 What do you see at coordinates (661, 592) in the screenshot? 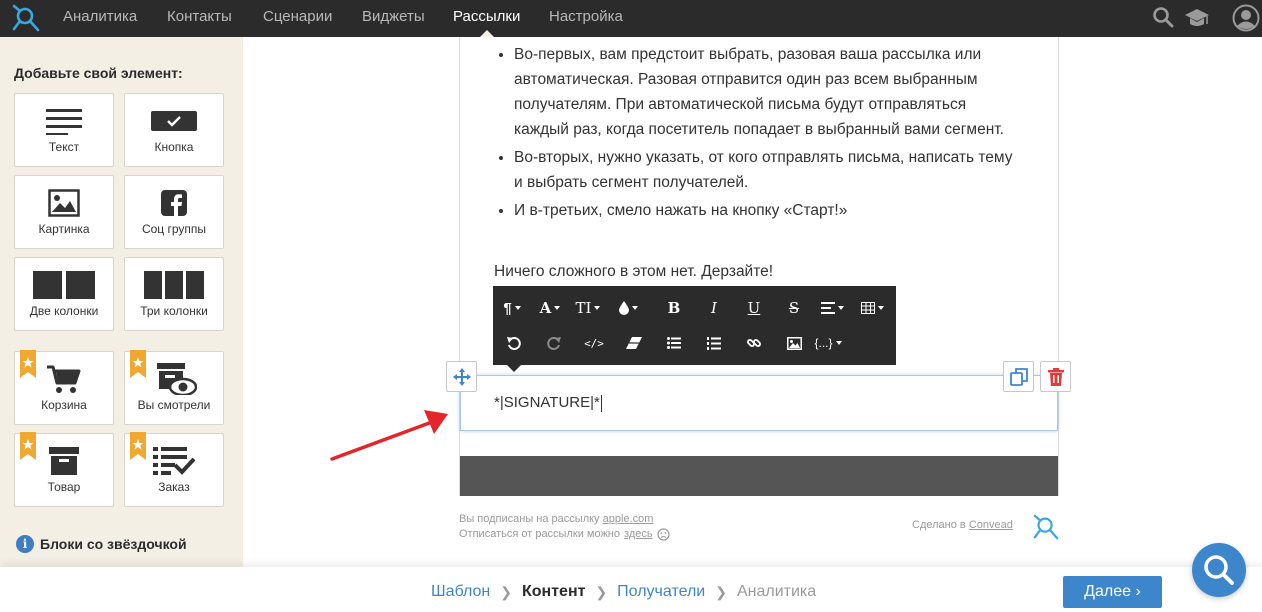
I see `step-recipients: Получатели` at bounding box center [661, 592].